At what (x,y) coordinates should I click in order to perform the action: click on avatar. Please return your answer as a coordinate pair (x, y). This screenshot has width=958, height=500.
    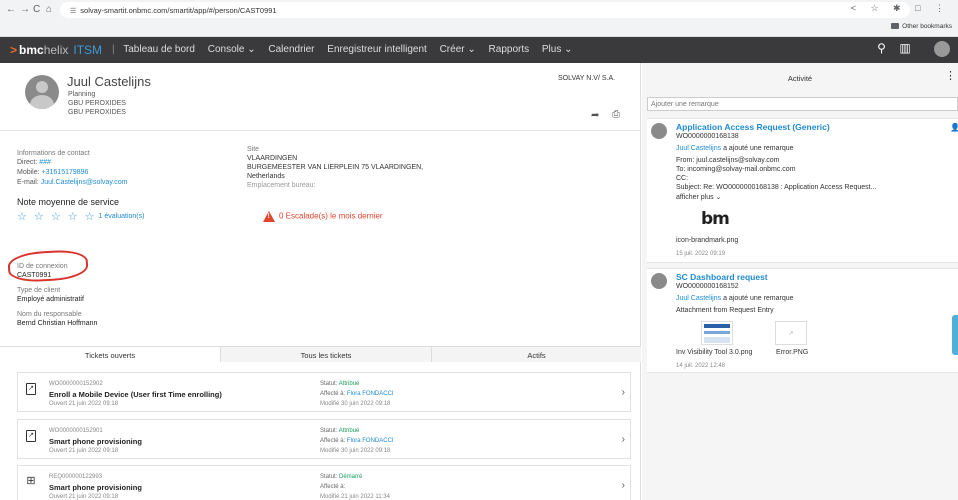
    Looking at the image, I should click on (42, 92).